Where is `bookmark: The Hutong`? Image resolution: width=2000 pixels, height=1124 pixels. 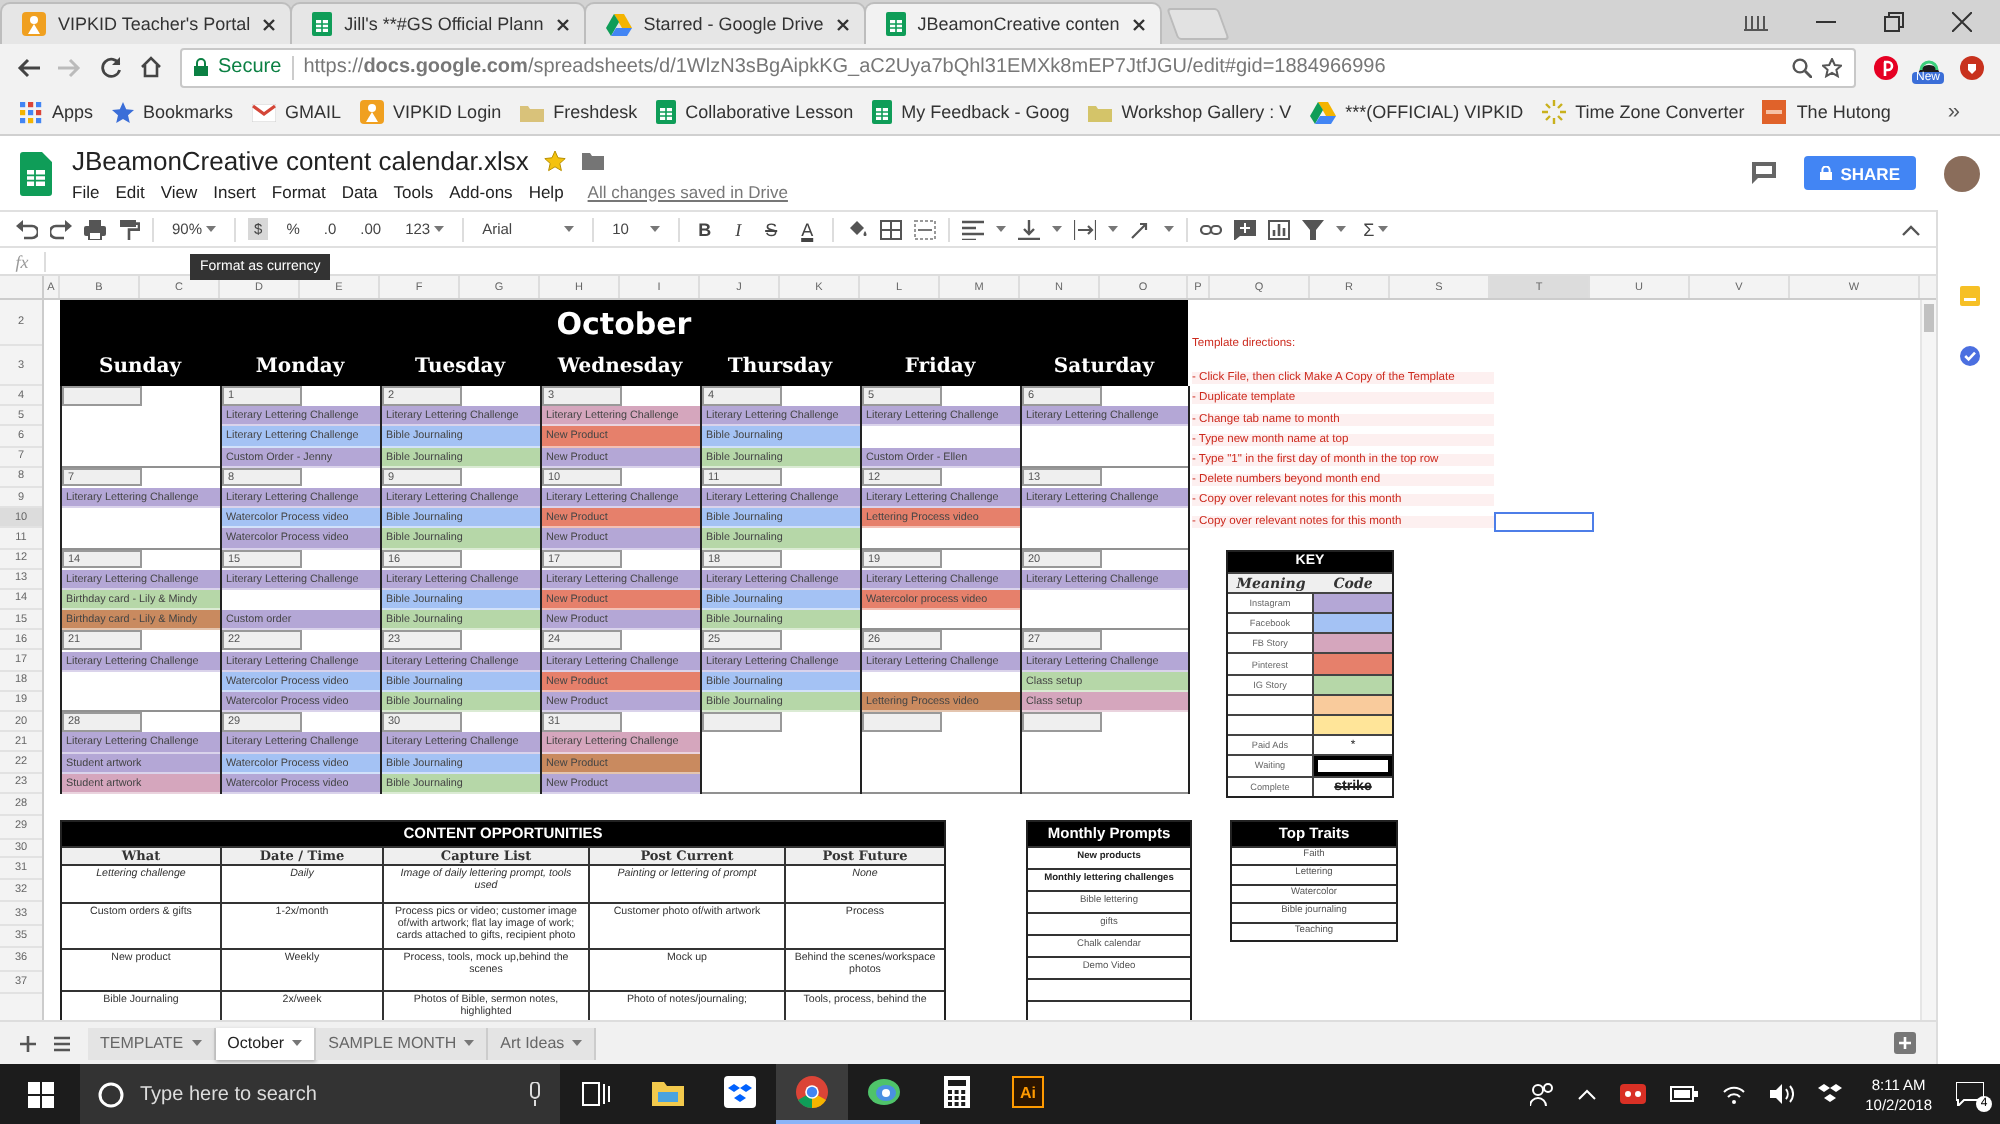
bookmark: The Hutong is located at coordinates (1826, 112).